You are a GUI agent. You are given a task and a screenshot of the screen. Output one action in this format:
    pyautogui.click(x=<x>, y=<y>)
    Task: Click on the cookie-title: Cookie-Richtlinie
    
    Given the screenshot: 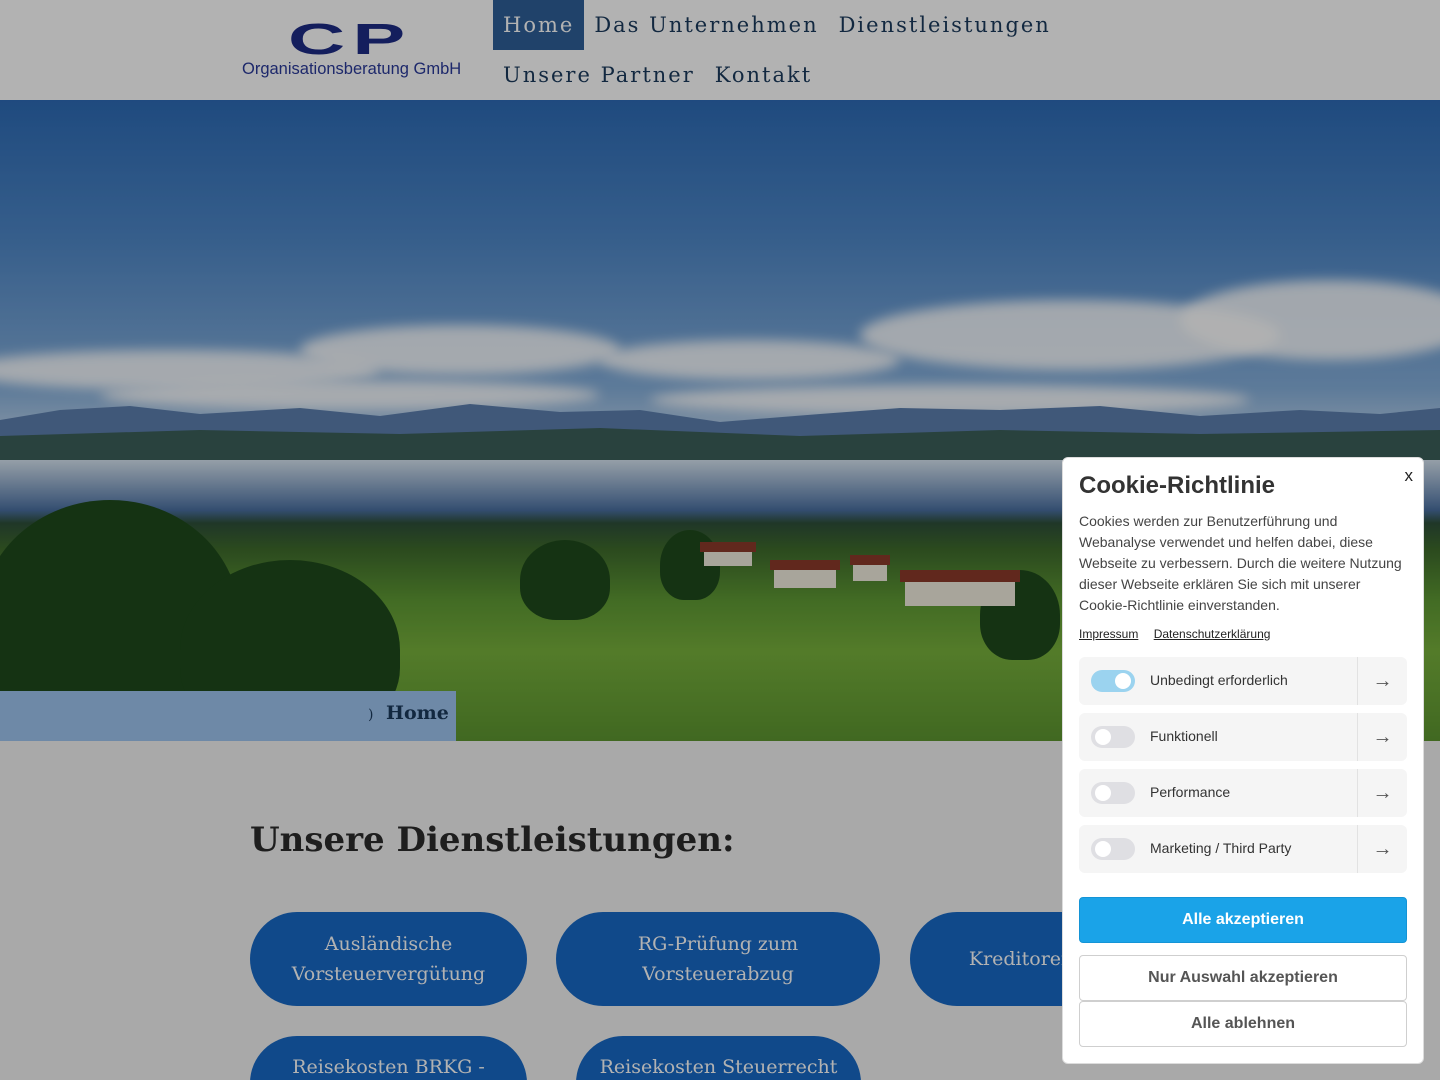 What is the action you would take?
    pyautogui.click(x=1177, y=485)
    